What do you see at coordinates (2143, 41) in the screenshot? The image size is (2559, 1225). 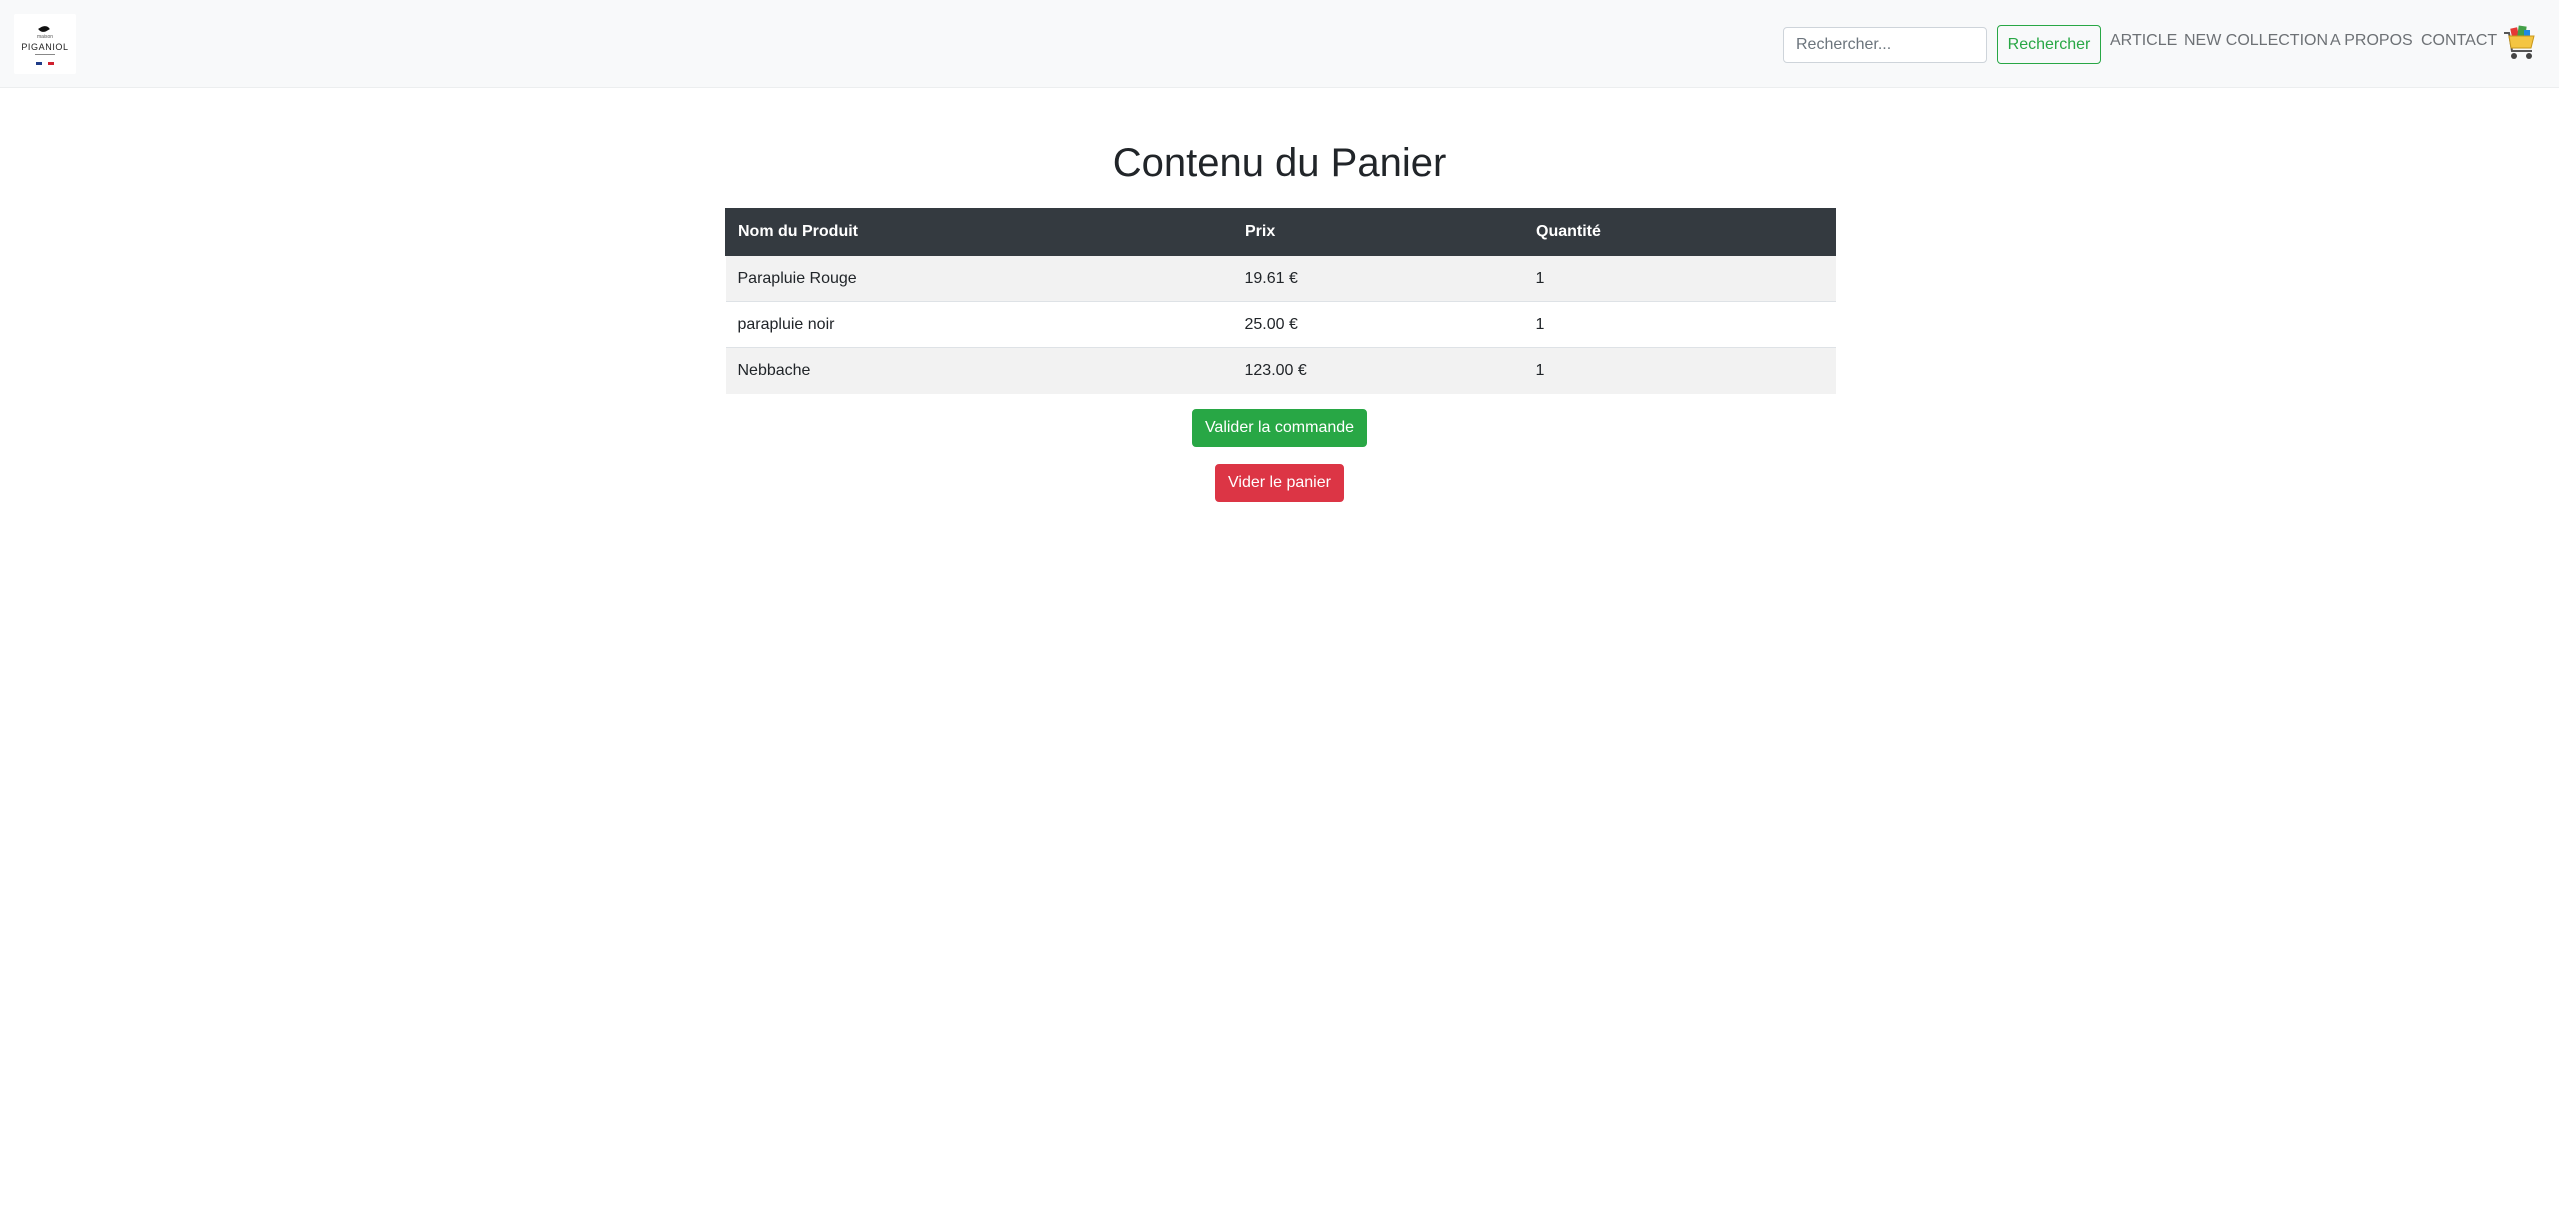 I see `nav-link-article: ARTICLE` at bounding box center [2143, 41].